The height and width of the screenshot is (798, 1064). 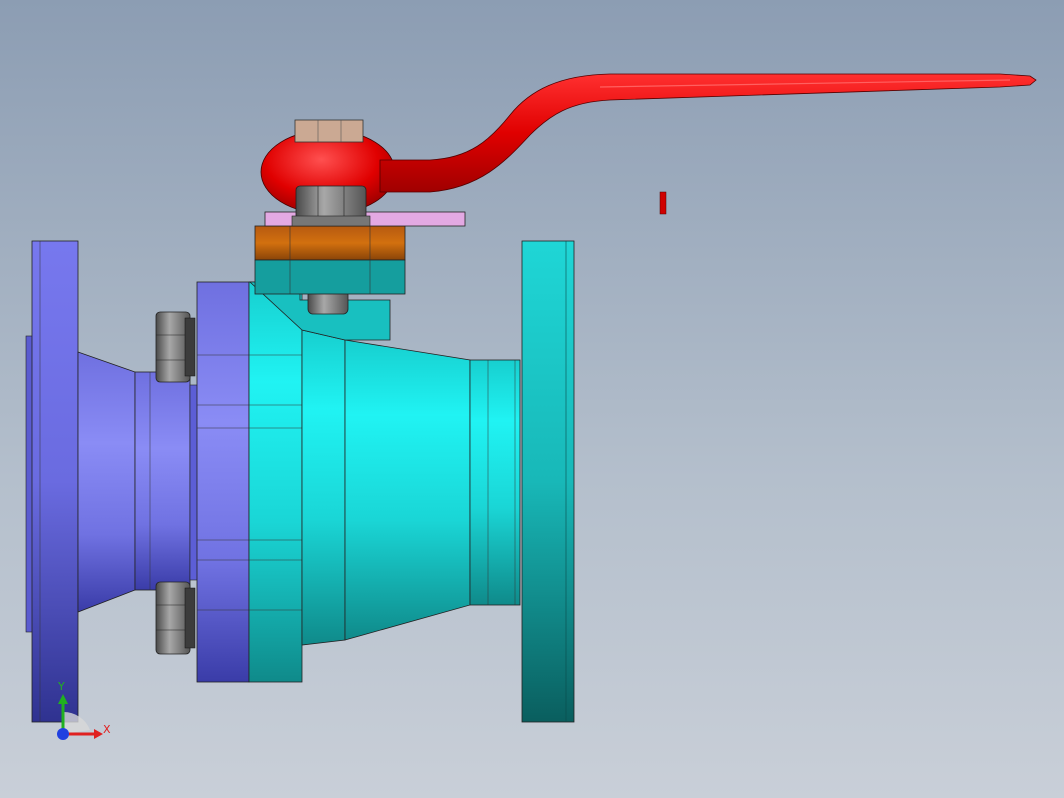 What do you see at coordinates (52, 481) in the screenshot?
I see `left-flange` at bounding box center [52, 481].